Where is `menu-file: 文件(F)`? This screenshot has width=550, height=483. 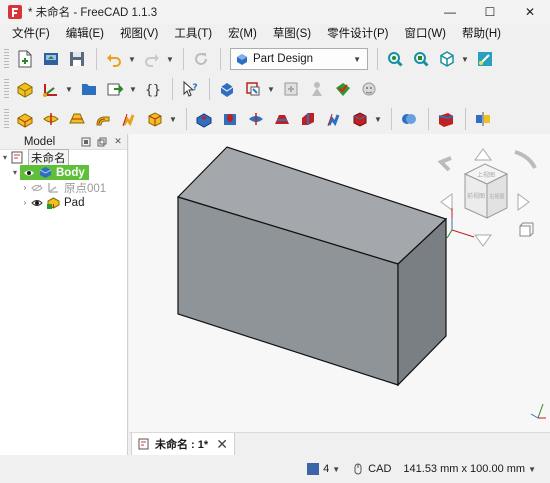
menu-file: 文件(F) is located at coordinates (31, 34).